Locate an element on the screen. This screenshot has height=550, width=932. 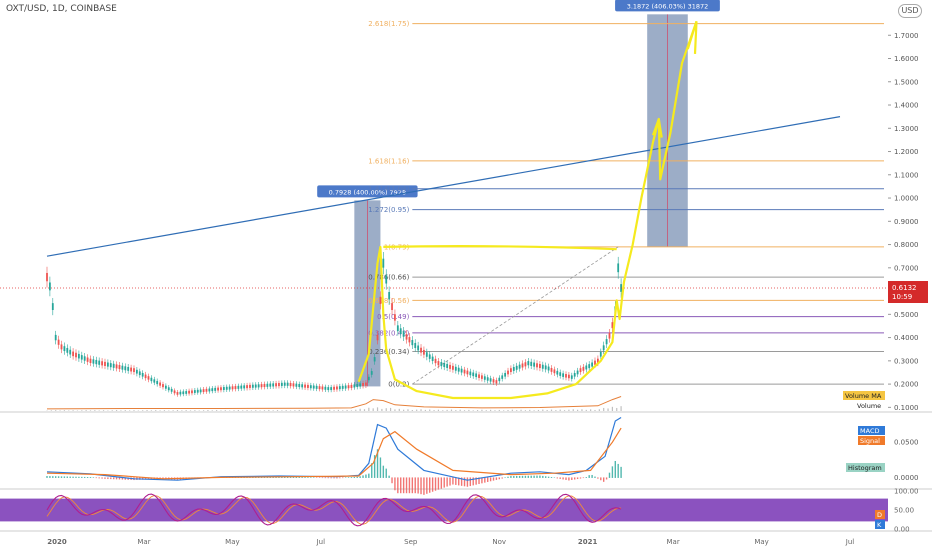
macd-axis-tick: 0.0500 is located at coordinates (906, 443).